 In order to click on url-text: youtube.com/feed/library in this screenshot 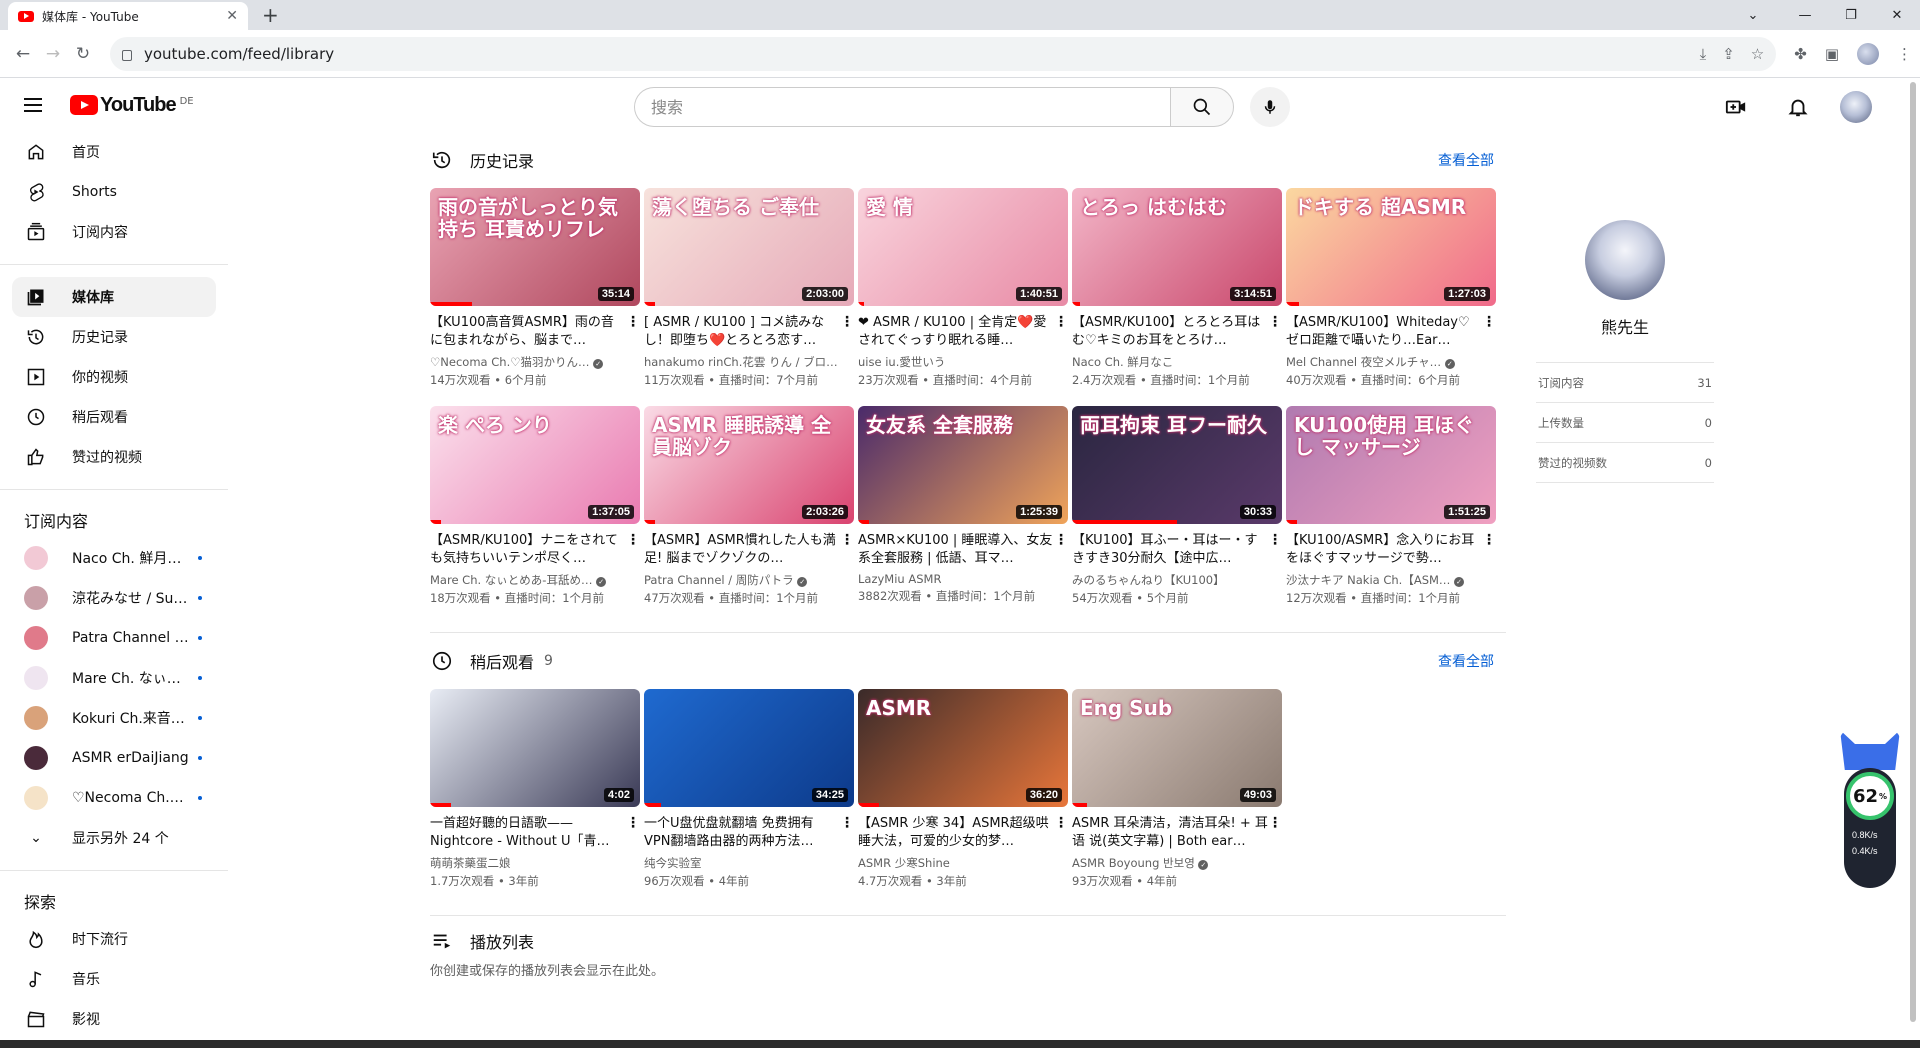, I will do `click(922, 54)`.